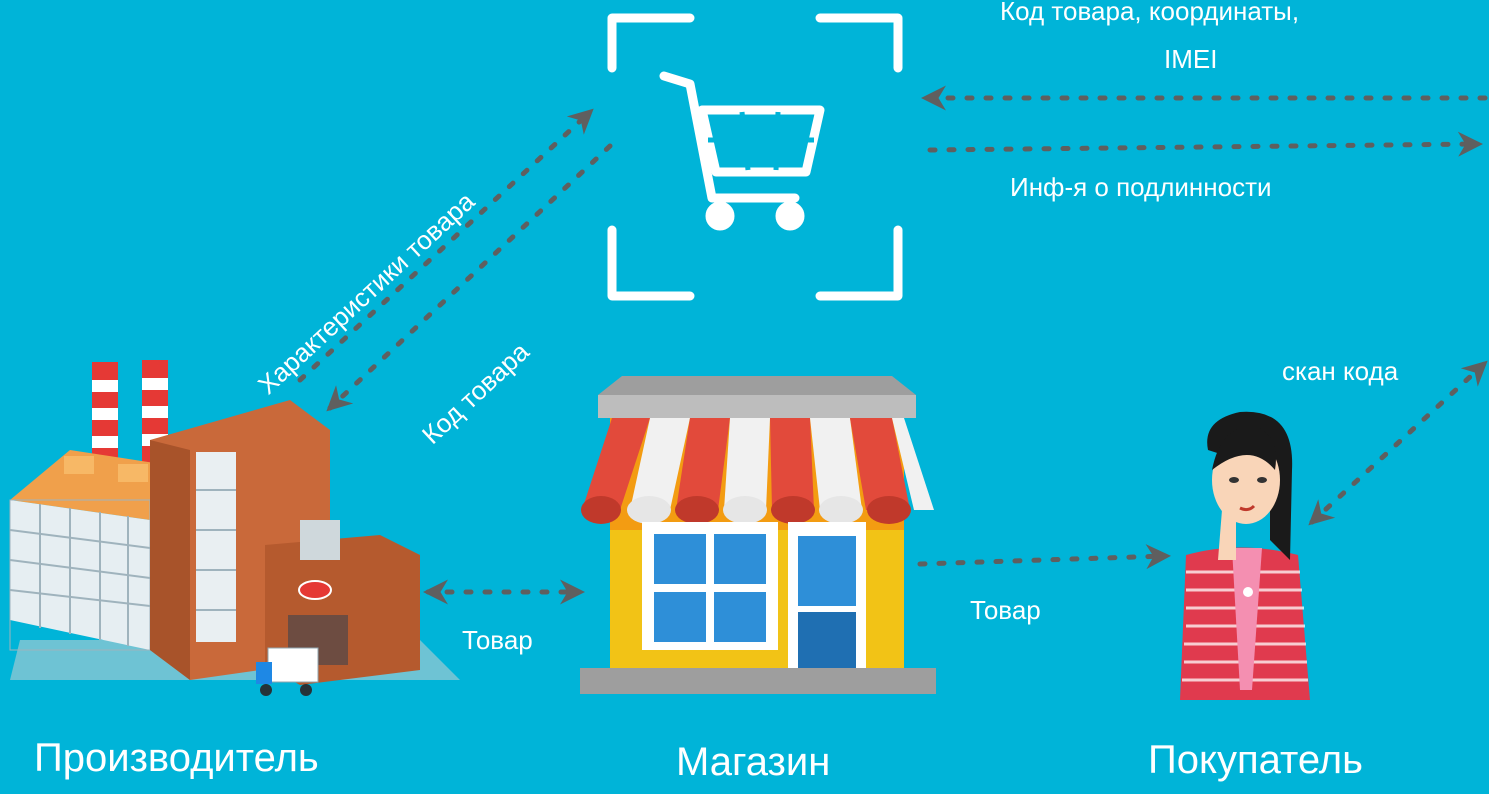 The height and width of the screenshot is (794, 1489). I want to click on node-label-manufacturer: Производитель, so click(176, 758).